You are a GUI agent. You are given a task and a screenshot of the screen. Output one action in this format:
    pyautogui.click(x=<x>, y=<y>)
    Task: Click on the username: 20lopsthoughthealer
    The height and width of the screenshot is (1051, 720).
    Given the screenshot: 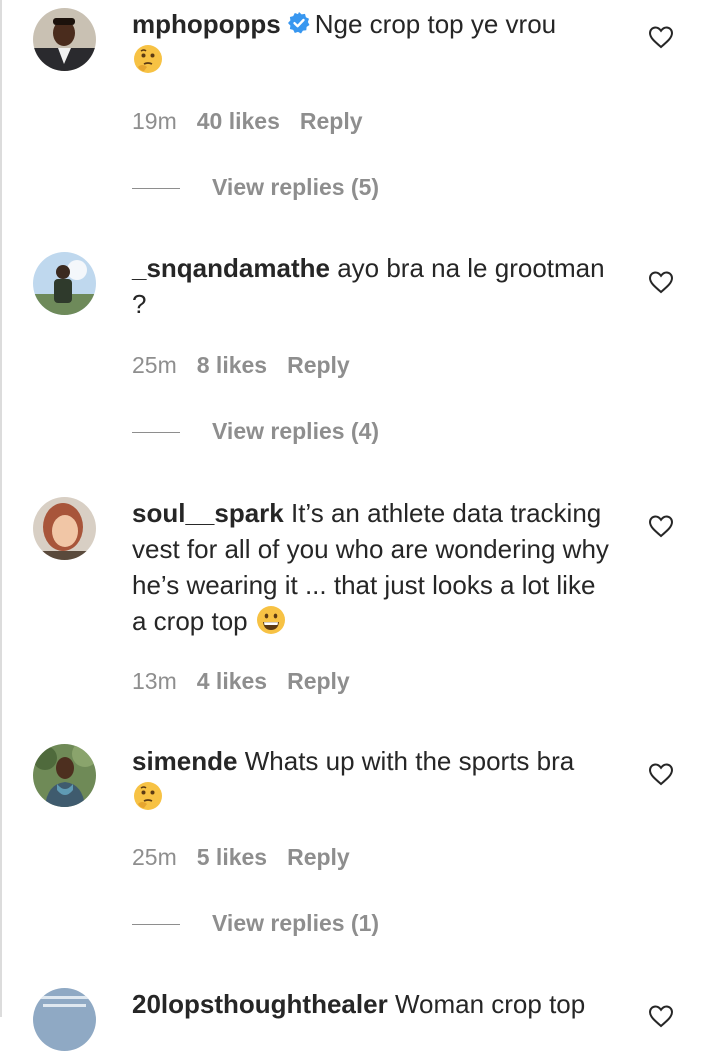 What is the action you would take?
    pyautogui.click(x=260, y=1004)
    